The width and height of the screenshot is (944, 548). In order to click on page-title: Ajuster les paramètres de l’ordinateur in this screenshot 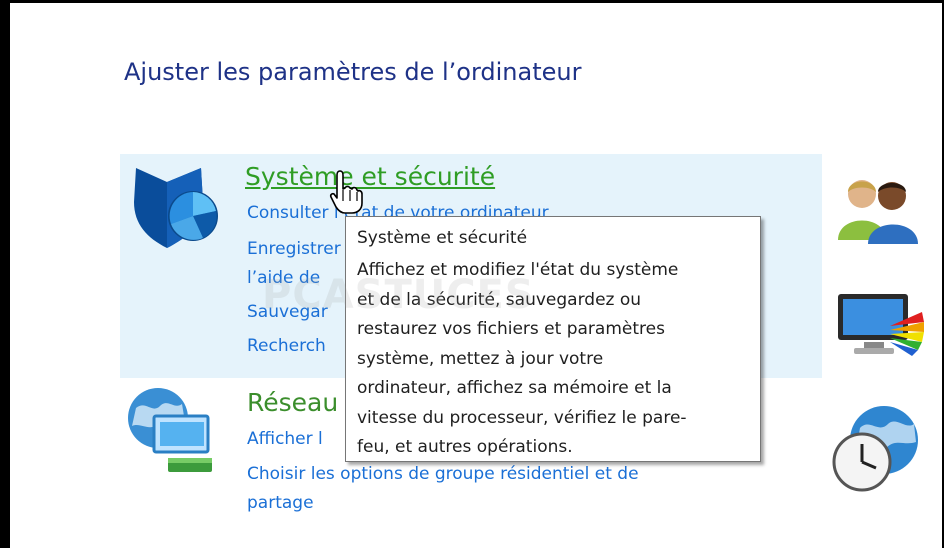, I will do `click(353, 72)`.